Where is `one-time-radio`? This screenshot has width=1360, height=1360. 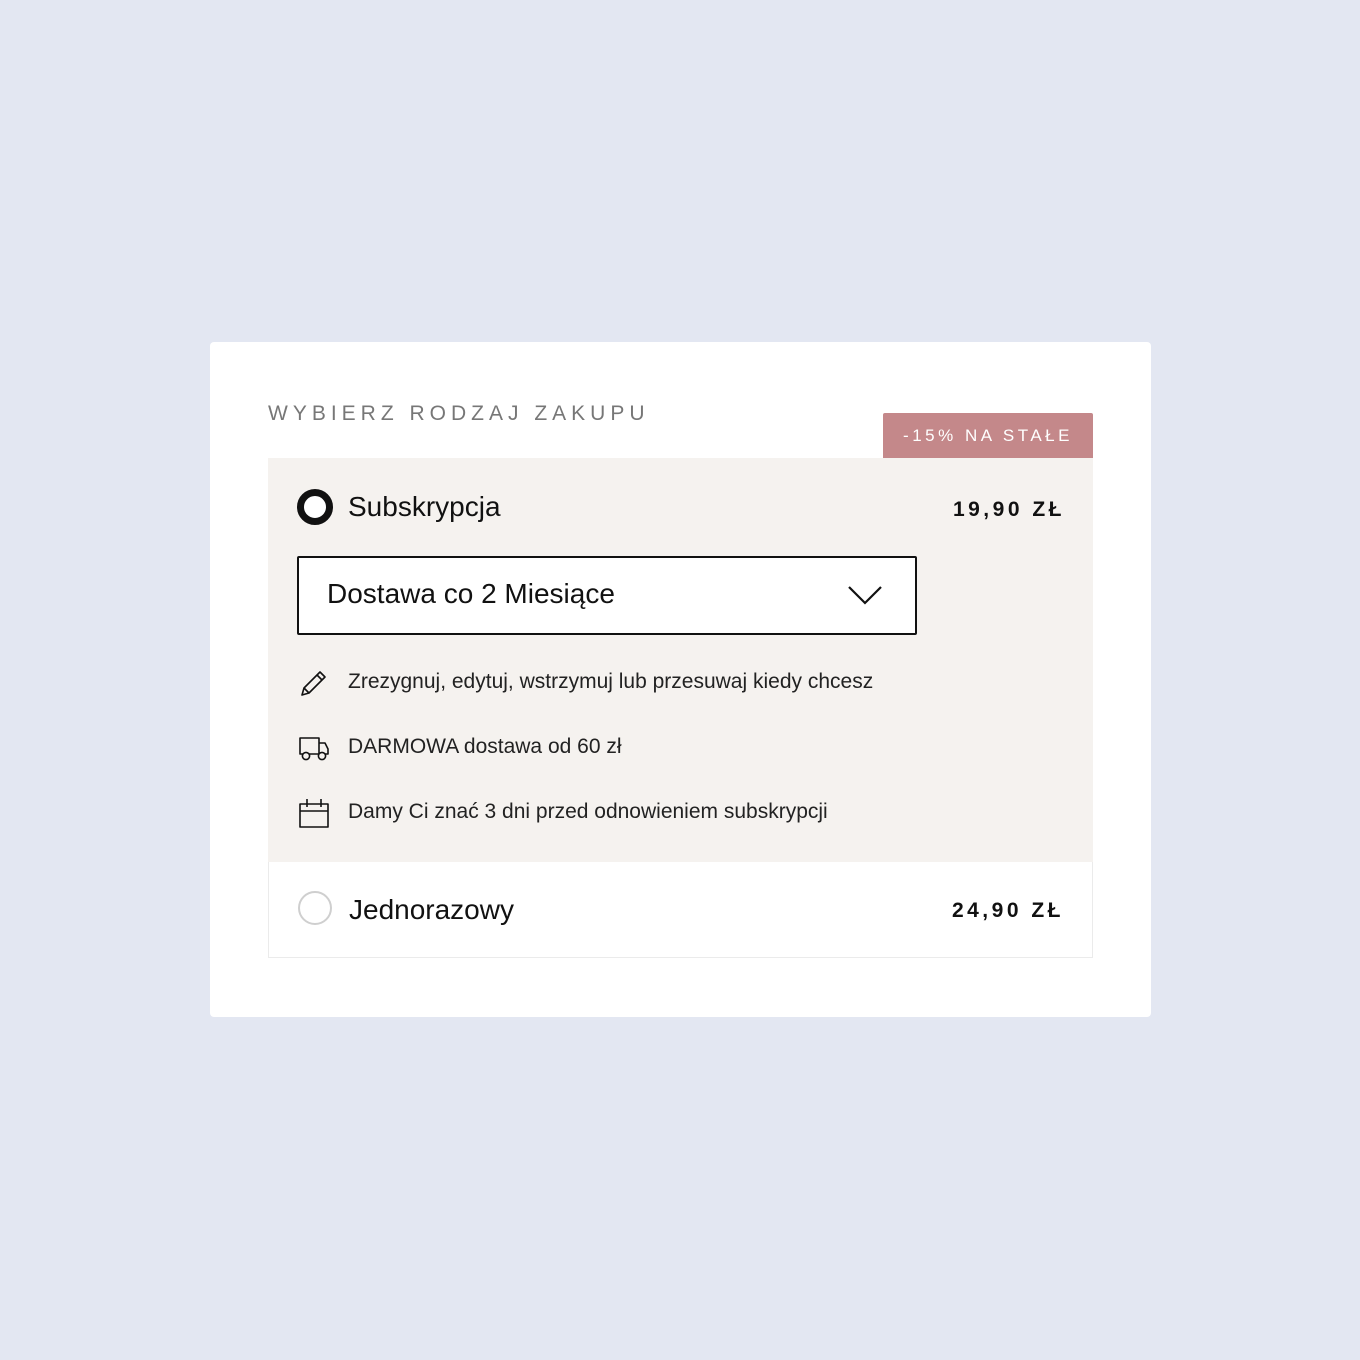
one-time-radio is located at coordinates (315, 908).